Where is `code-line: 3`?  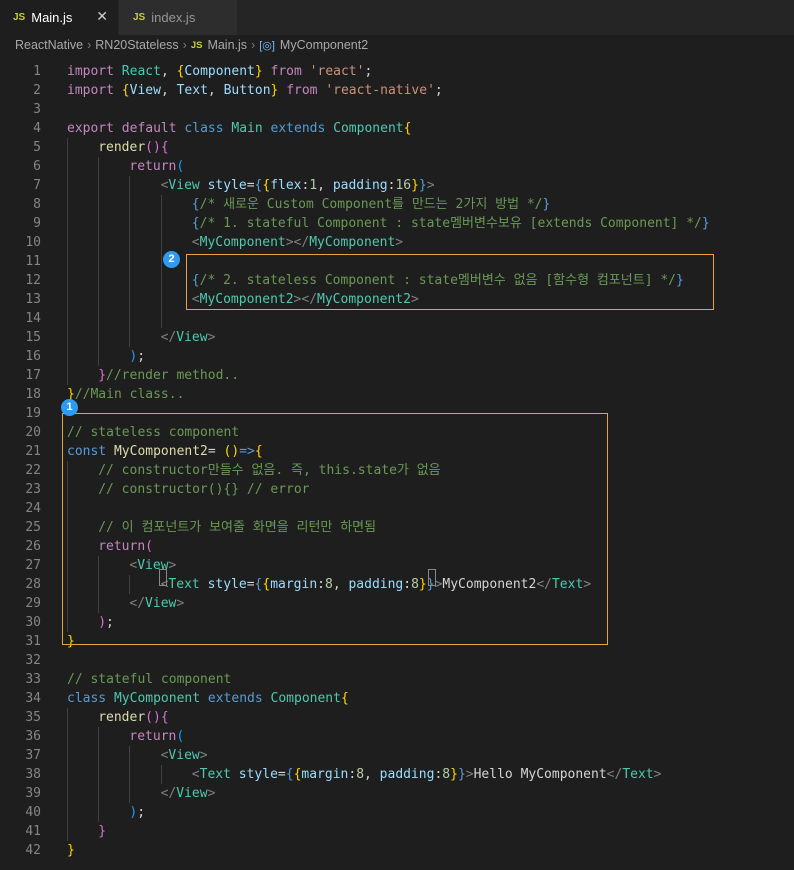 code-line: 3 is located at coordinates (397, 109).